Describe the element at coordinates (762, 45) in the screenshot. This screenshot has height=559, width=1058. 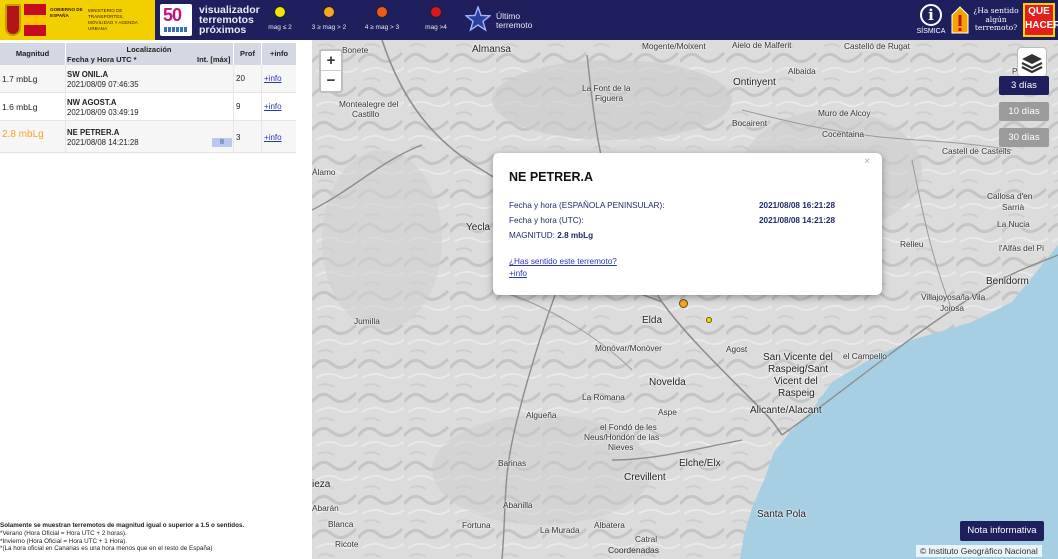
I see `map-place-label: Aielo de Malferit` at that location.